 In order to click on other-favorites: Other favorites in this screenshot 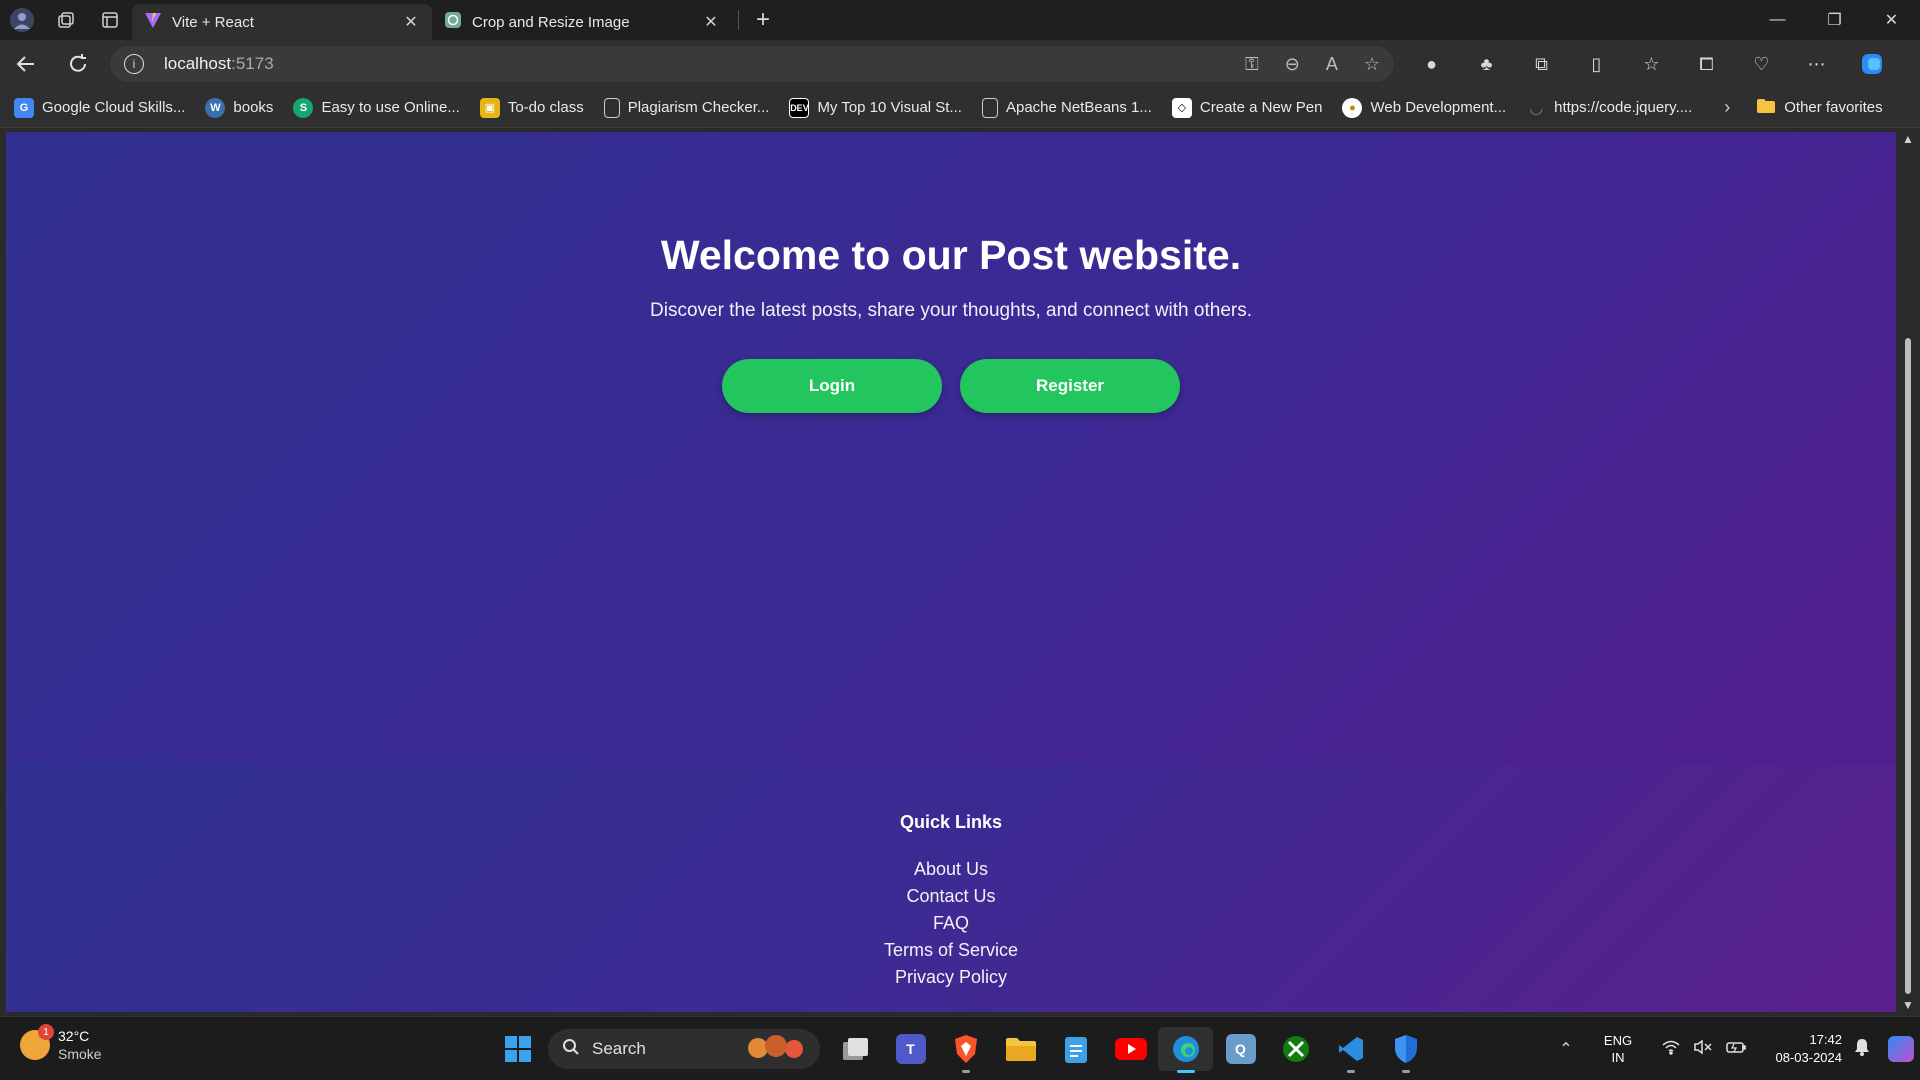, I will do `click(1819, 108)`.